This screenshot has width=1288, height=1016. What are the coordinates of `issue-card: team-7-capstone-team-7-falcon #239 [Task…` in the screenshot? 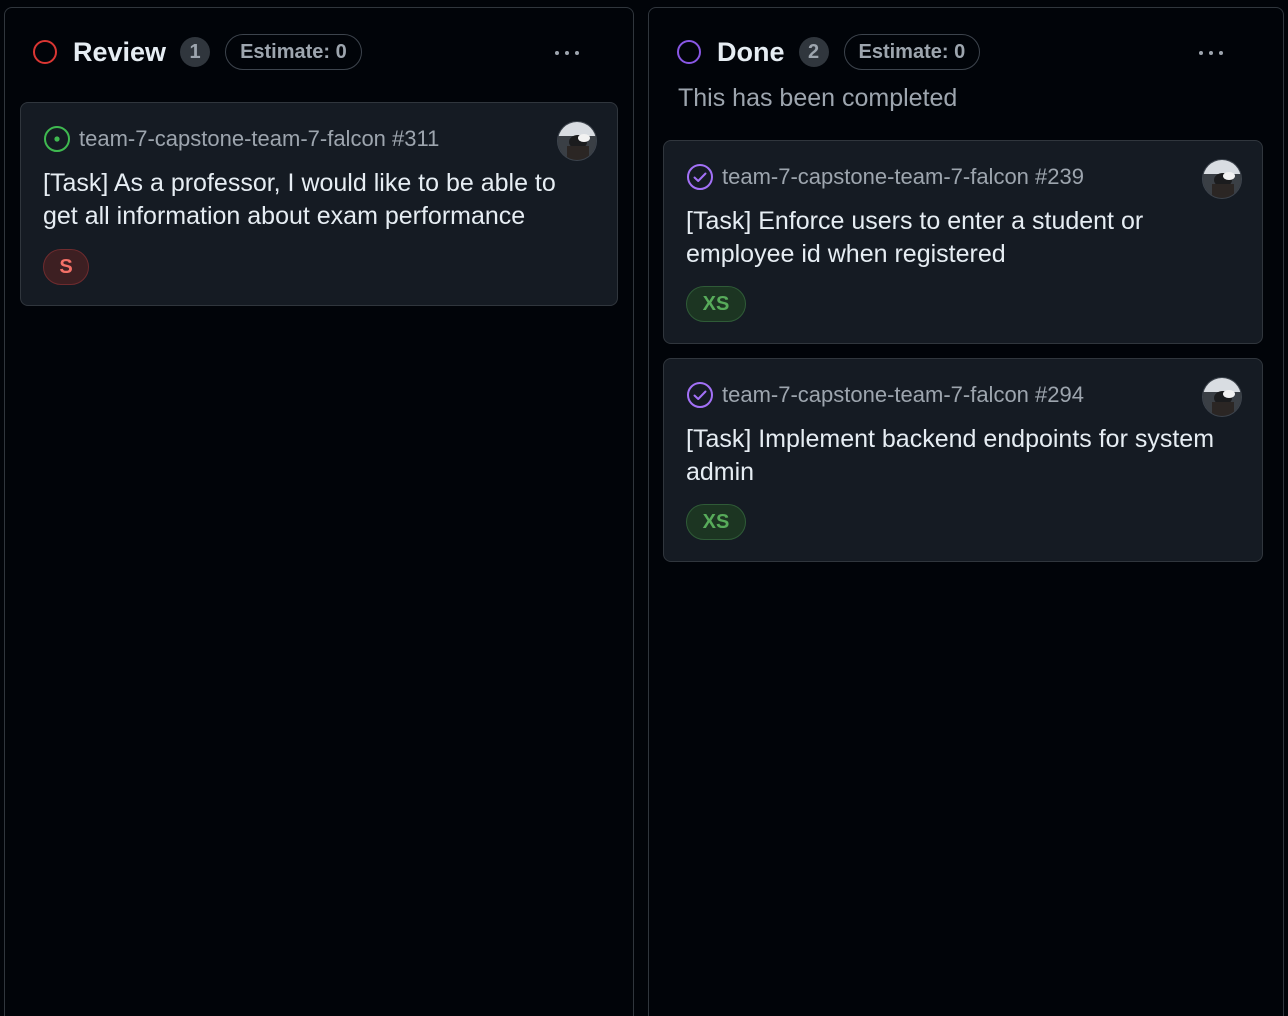 It's located at (963, 242).